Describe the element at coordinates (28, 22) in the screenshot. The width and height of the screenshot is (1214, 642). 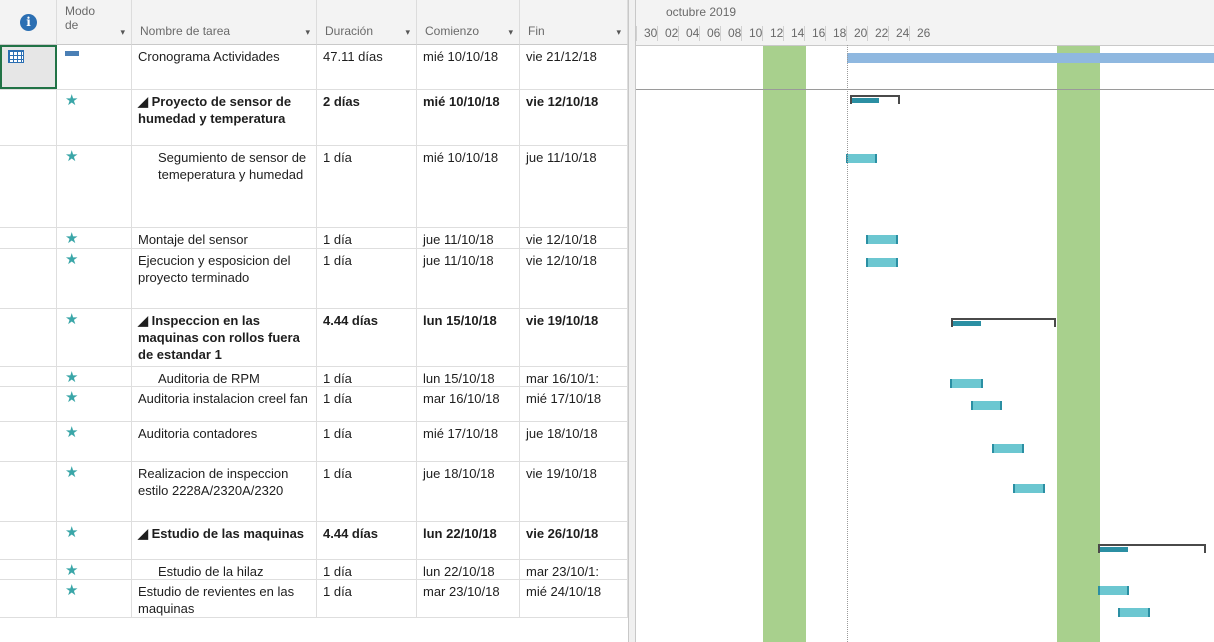
I see `indicators-column-header: i` at that location.